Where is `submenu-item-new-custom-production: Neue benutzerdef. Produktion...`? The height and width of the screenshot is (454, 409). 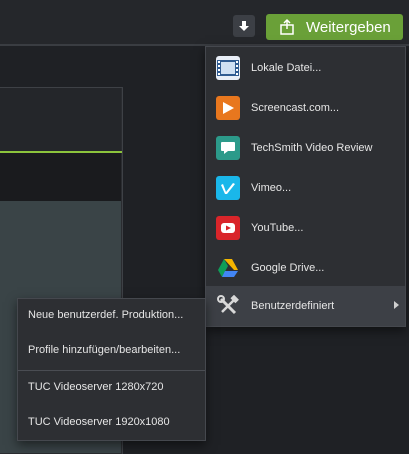
submenu-item-new-custom-production: Neue benutzerdef. Produktion... is located at coordinates (105, 315).